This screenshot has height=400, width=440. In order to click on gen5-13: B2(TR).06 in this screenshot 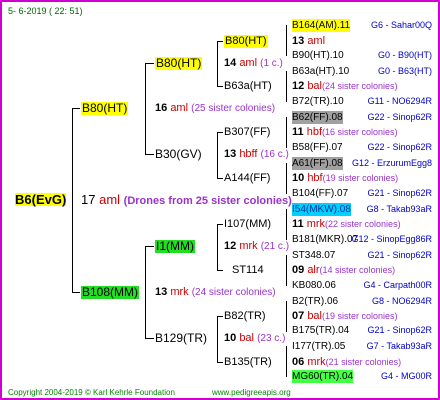, I will do `click(315, 301)`.